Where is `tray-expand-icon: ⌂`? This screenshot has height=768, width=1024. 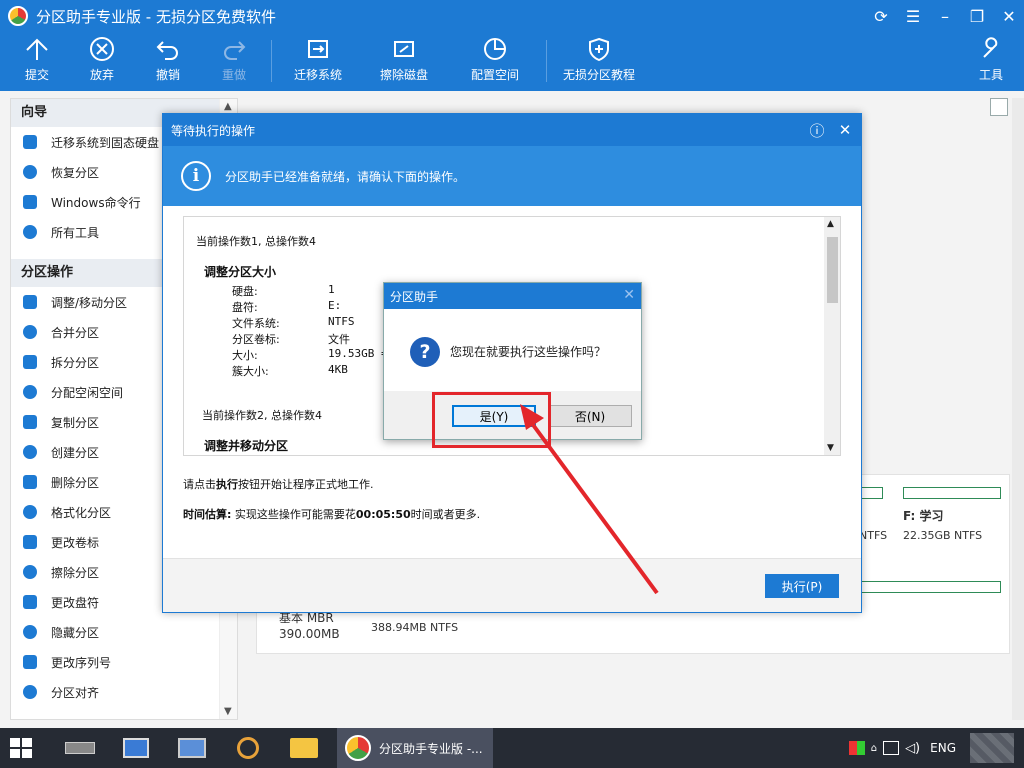 tray-expand-icon: ⌂ is located at coordinates (874, 748).